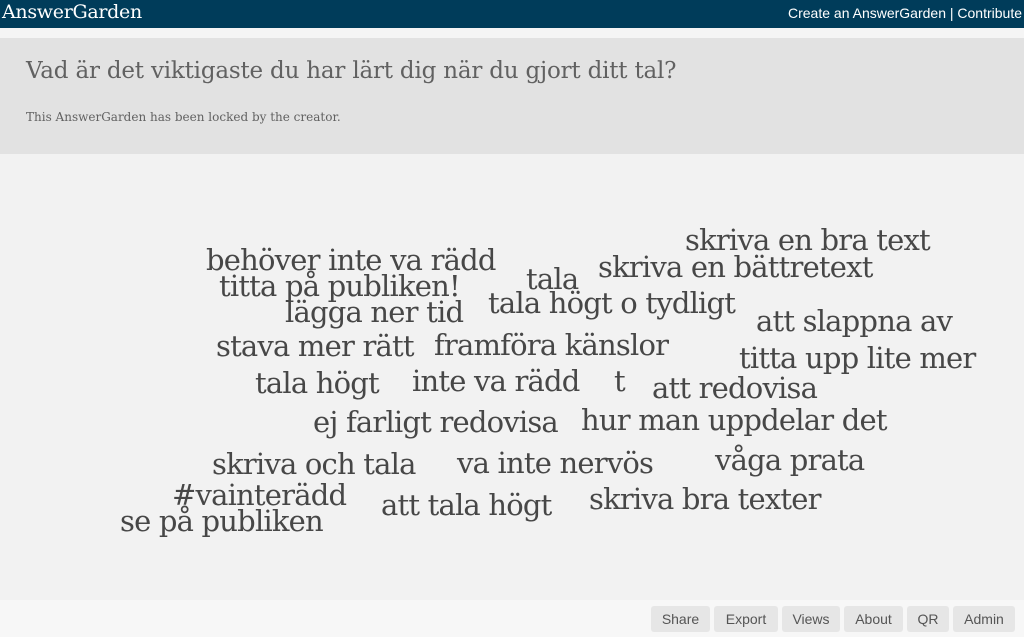 This screenshot has width=1024, height=637. I want to click on answer-word: skriva och tala, so click(314, 464).